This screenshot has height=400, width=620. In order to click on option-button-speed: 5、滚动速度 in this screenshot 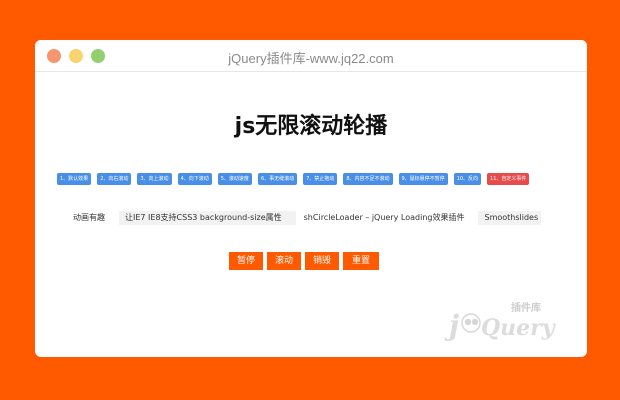, I will do `click(234, 179)`.